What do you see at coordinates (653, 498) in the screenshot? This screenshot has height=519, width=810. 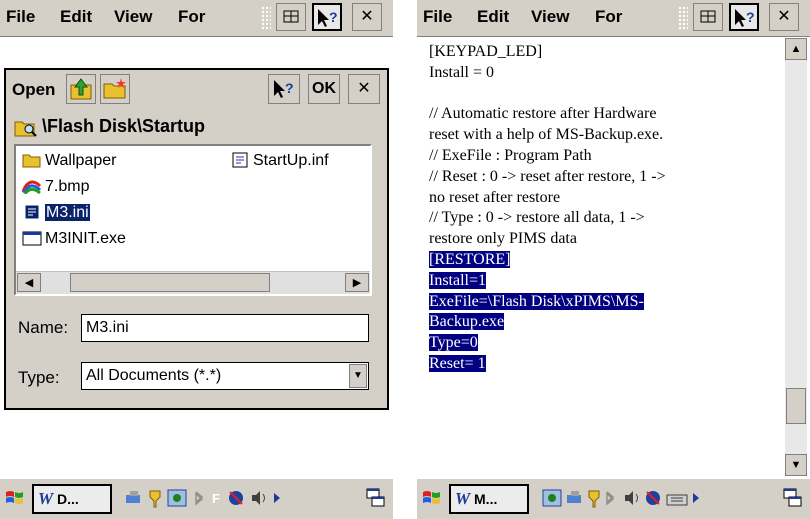 I see `battery-alert-icon` at bounding box center [653, 498].